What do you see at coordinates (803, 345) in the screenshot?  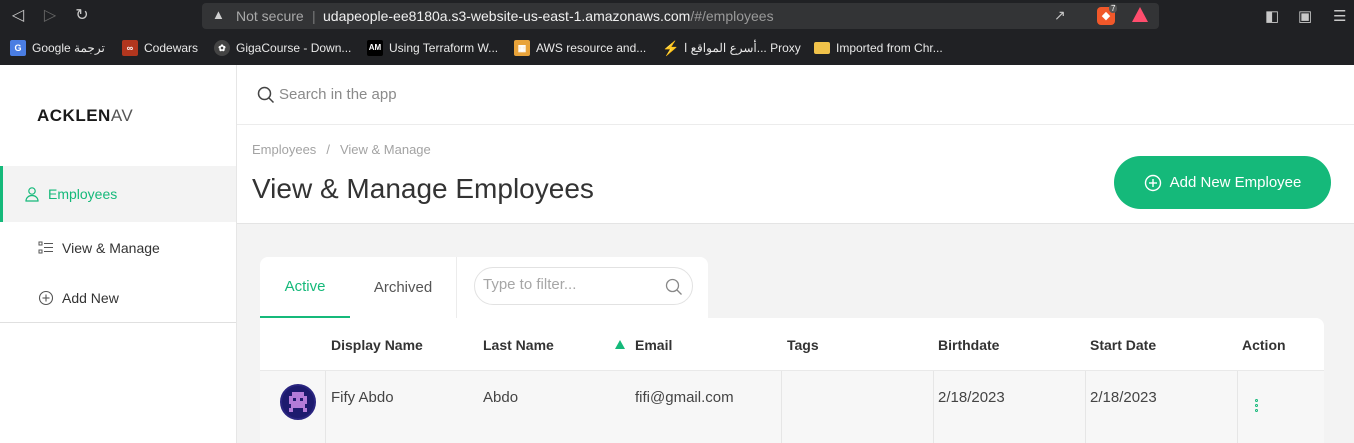 I see `column-header-tags: Tags` at bounding box center [803, 345].